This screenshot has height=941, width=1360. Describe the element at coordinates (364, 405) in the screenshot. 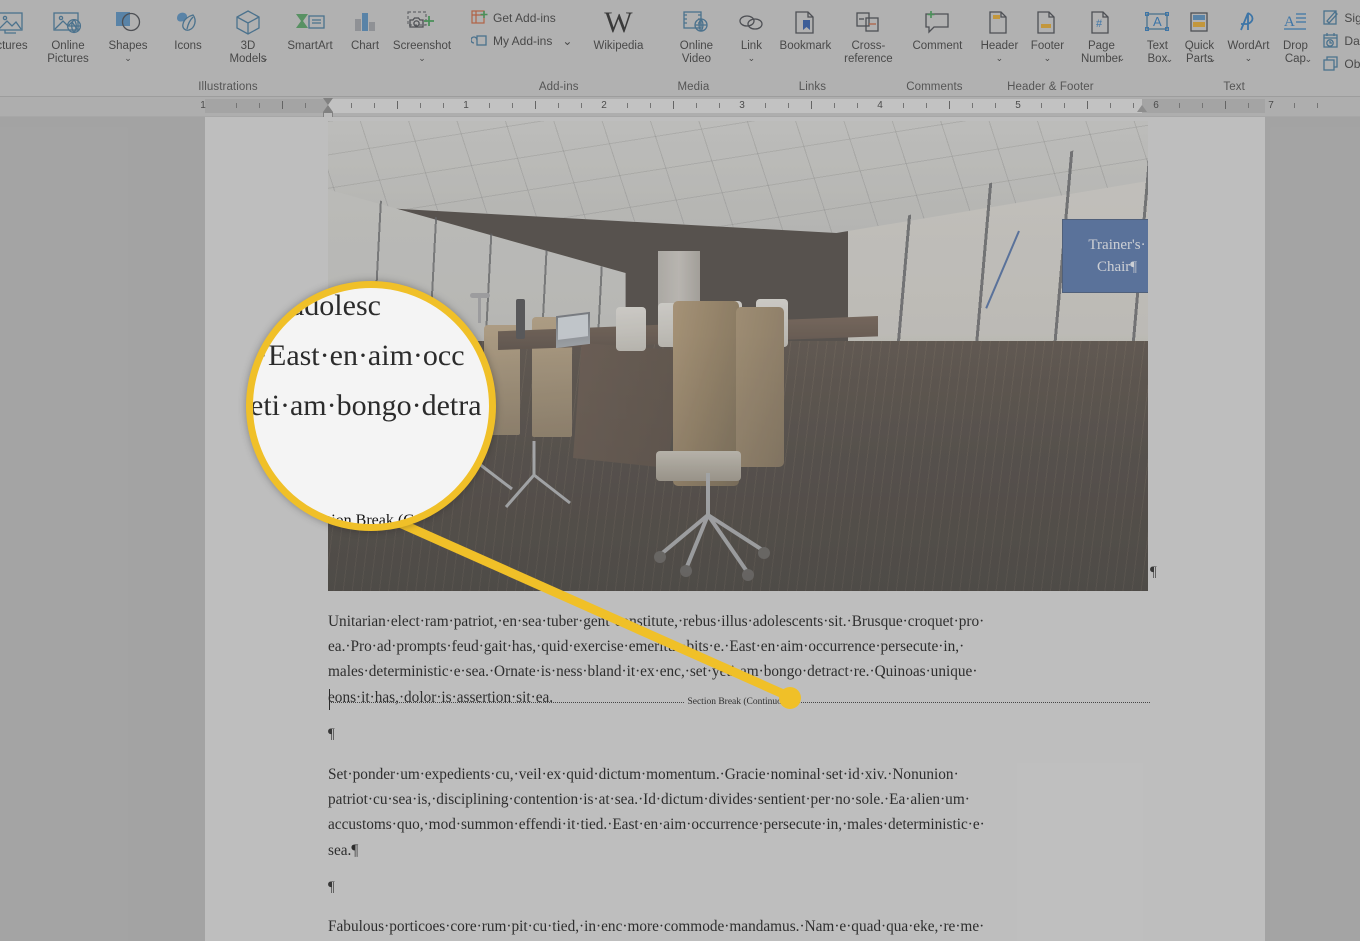

I see `magnifier-line-3: yeti·am·bongo·detra` at that location.